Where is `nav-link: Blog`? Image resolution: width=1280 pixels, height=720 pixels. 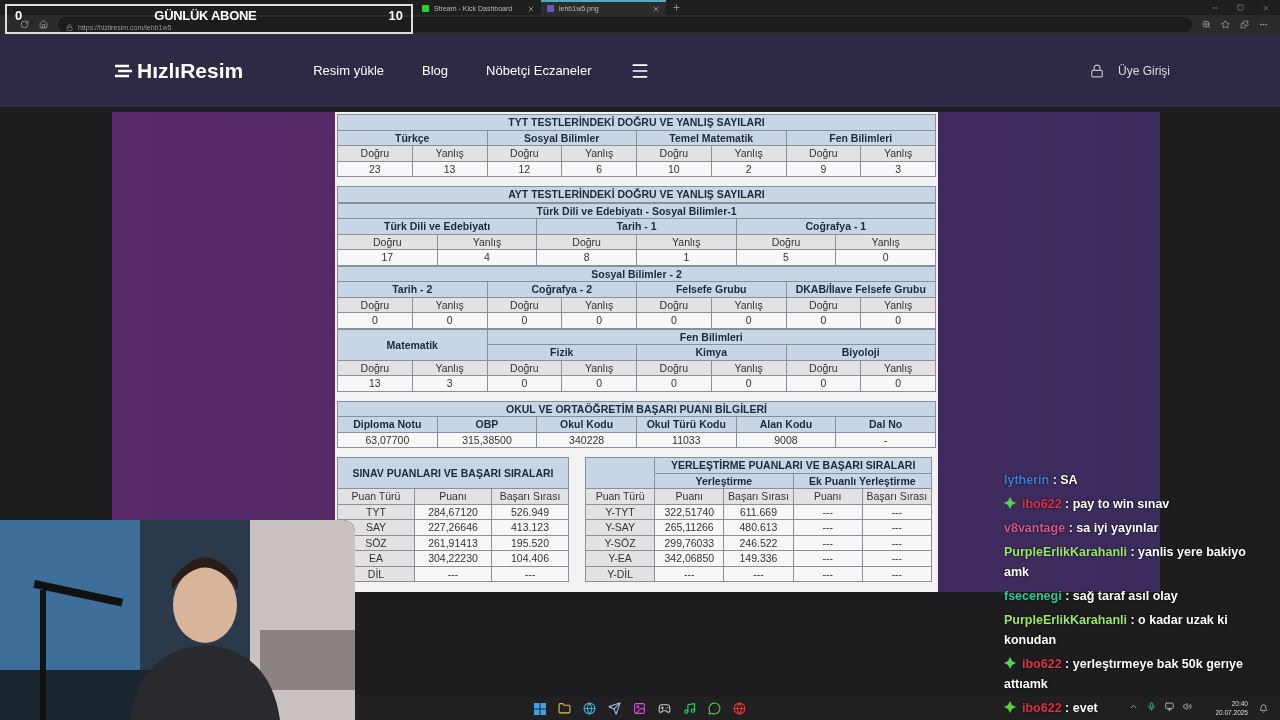
nav-link: Blog is located at coordinates (435, 70).